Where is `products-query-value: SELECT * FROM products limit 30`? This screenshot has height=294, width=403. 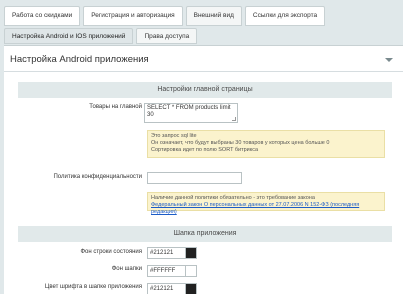
products-query-value: SELECT * FROM products limit 30 is located at coordinates (189, 111).